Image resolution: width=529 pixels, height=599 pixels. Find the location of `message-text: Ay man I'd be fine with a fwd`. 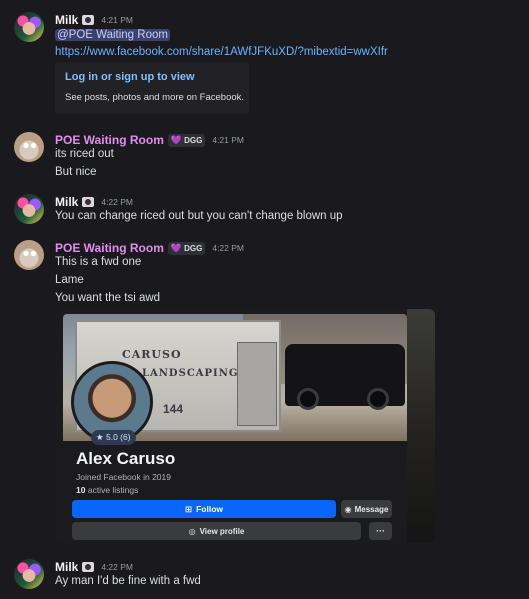

message-text: Ay man I'd be fine with a fwd is located at coordinates (128, 581).